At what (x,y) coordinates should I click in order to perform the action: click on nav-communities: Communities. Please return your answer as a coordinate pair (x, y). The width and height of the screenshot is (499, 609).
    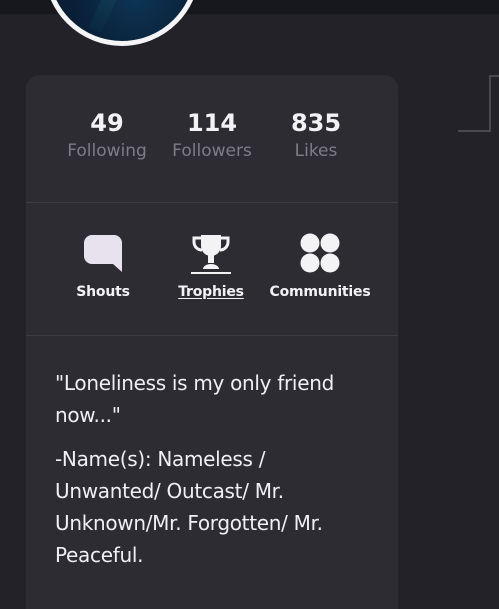
    Looking at the image, I should click on (320, 266).